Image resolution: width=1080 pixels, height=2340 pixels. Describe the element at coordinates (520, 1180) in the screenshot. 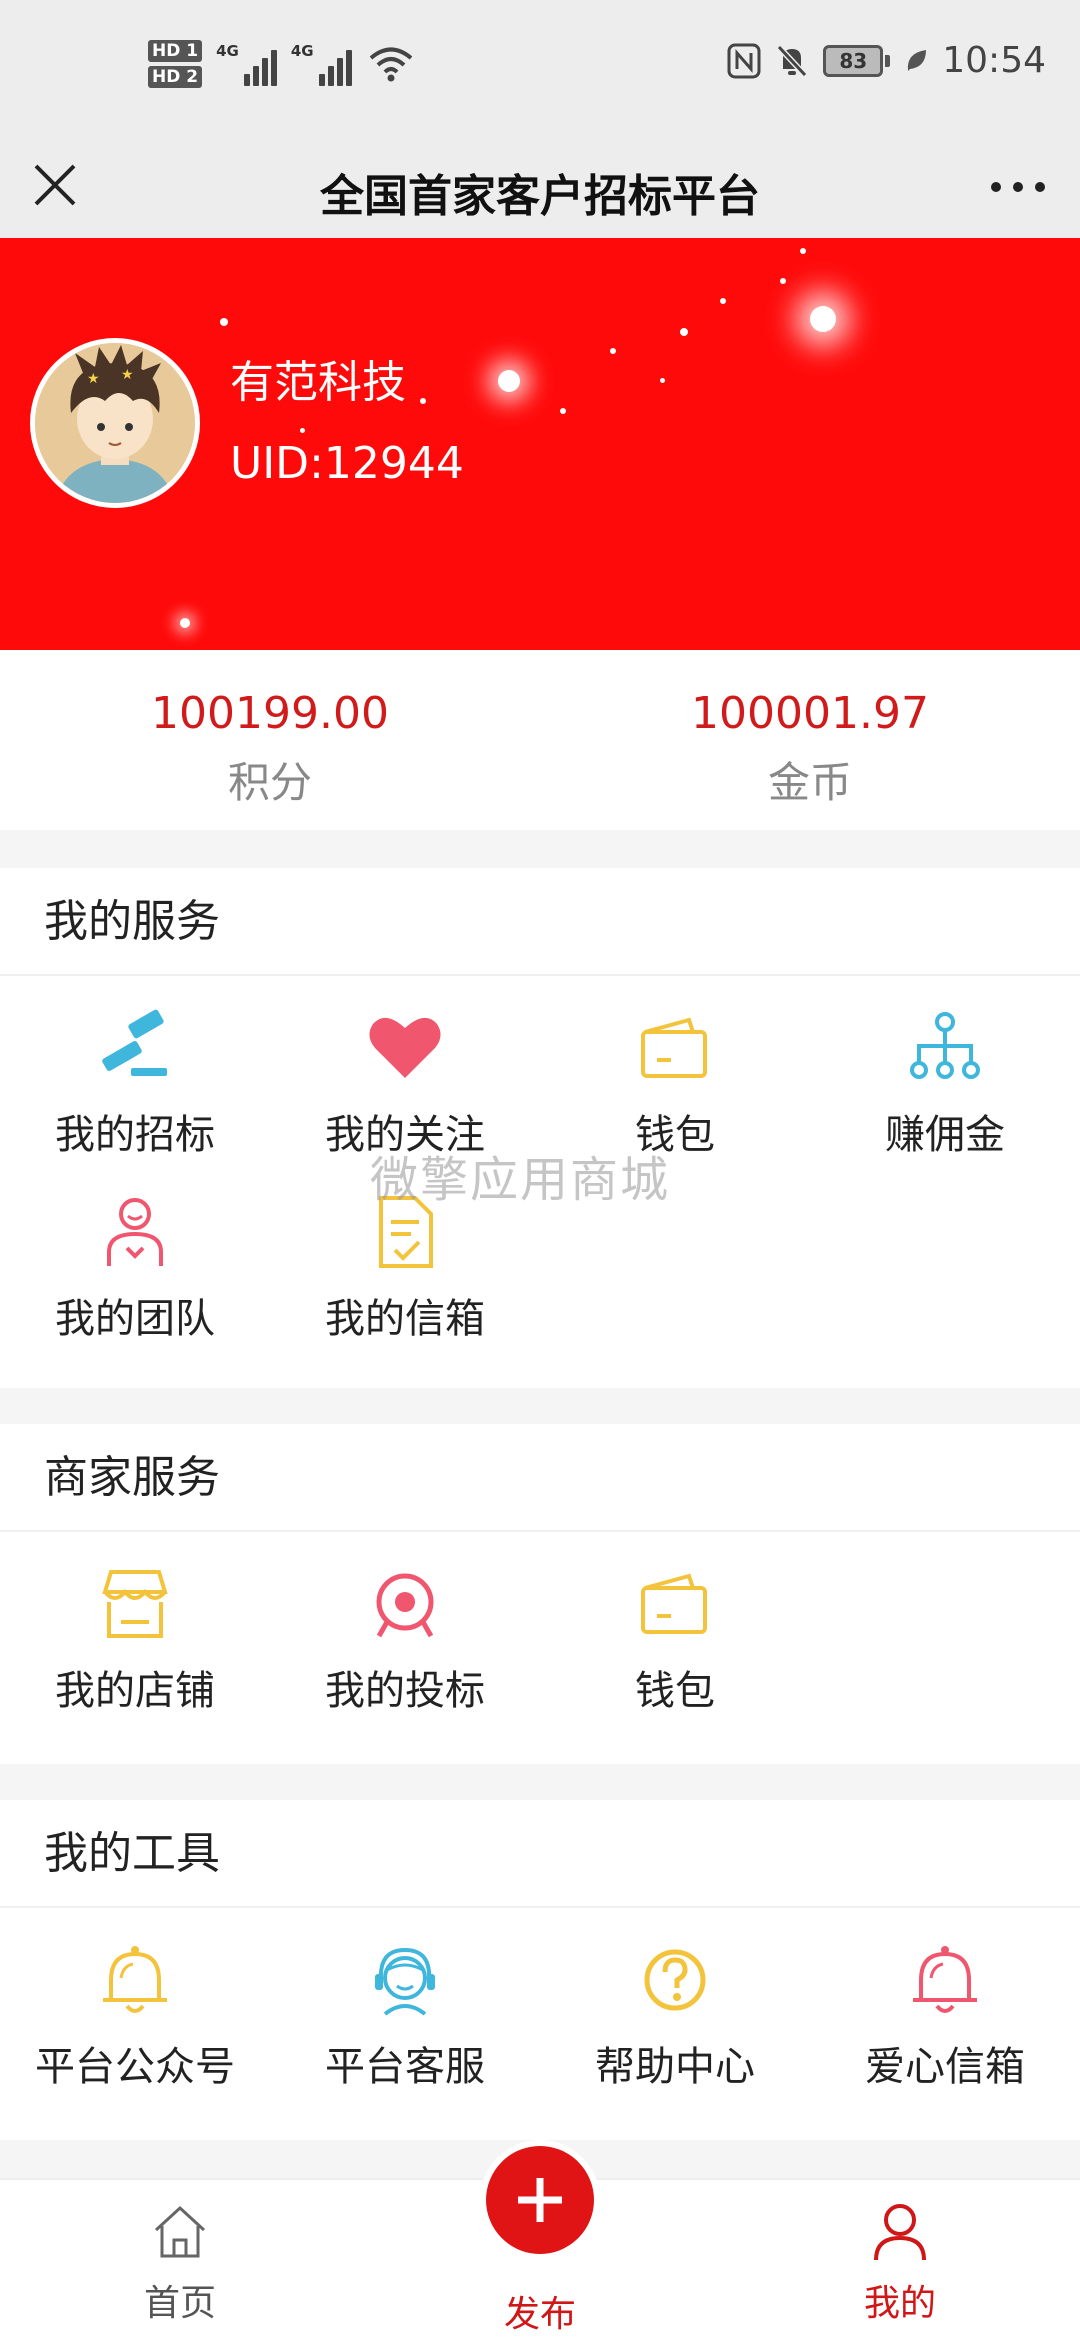

I see `watermark: 微擎应用商城` at that location.